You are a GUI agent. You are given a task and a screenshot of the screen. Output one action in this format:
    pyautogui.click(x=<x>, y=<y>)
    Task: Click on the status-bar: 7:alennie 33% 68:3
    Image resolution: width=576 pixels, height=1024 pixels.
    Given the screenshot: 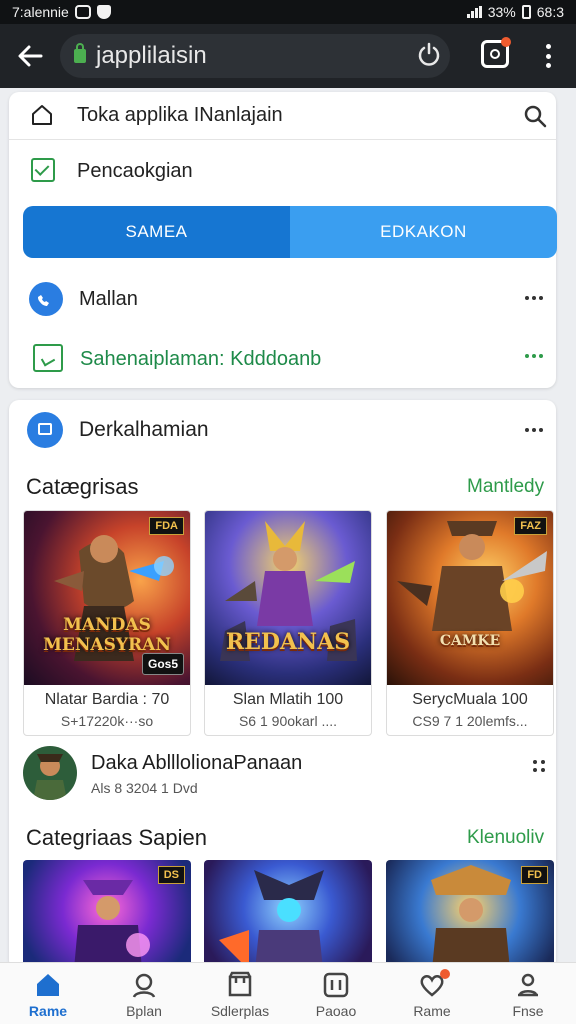 What is the action you would take?
    pyautogui.click(x=288, y=12)
    